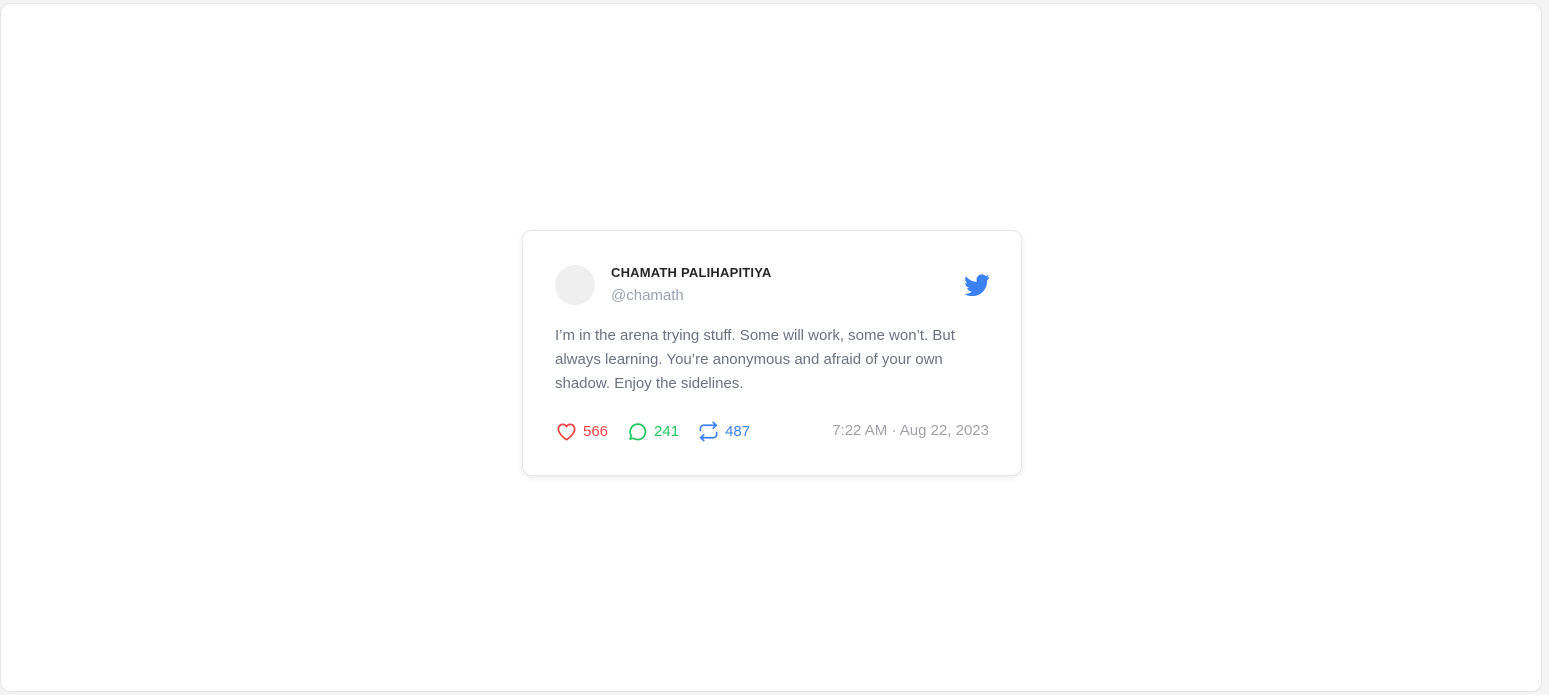 This screenshot has height=695, width=1549. I want to click on avatar, so click(575, 285).